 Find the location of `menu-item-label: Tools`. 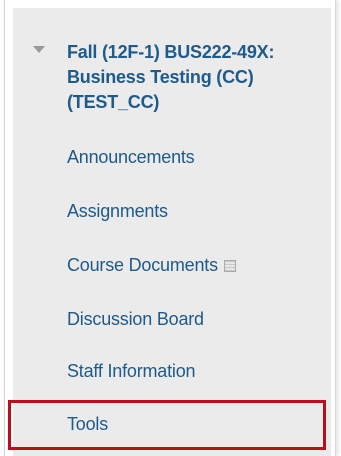

menu-item-label: Tools is located at coordinates (88, 424).